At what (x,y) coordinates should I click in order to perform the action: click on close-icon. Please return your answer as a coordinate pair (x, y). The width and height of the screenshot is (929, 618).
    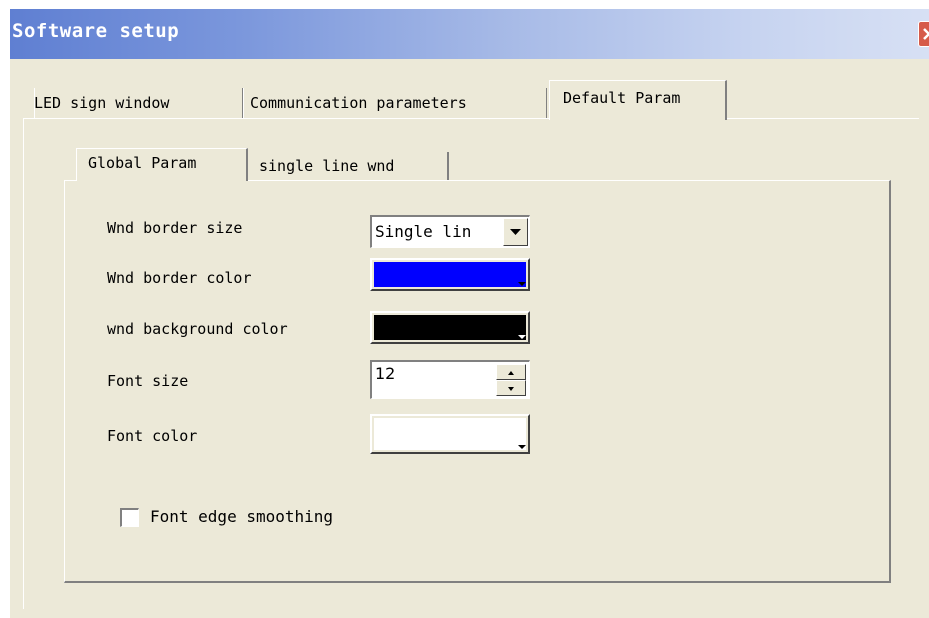
    Looking at the image, I should click on (926, 34).